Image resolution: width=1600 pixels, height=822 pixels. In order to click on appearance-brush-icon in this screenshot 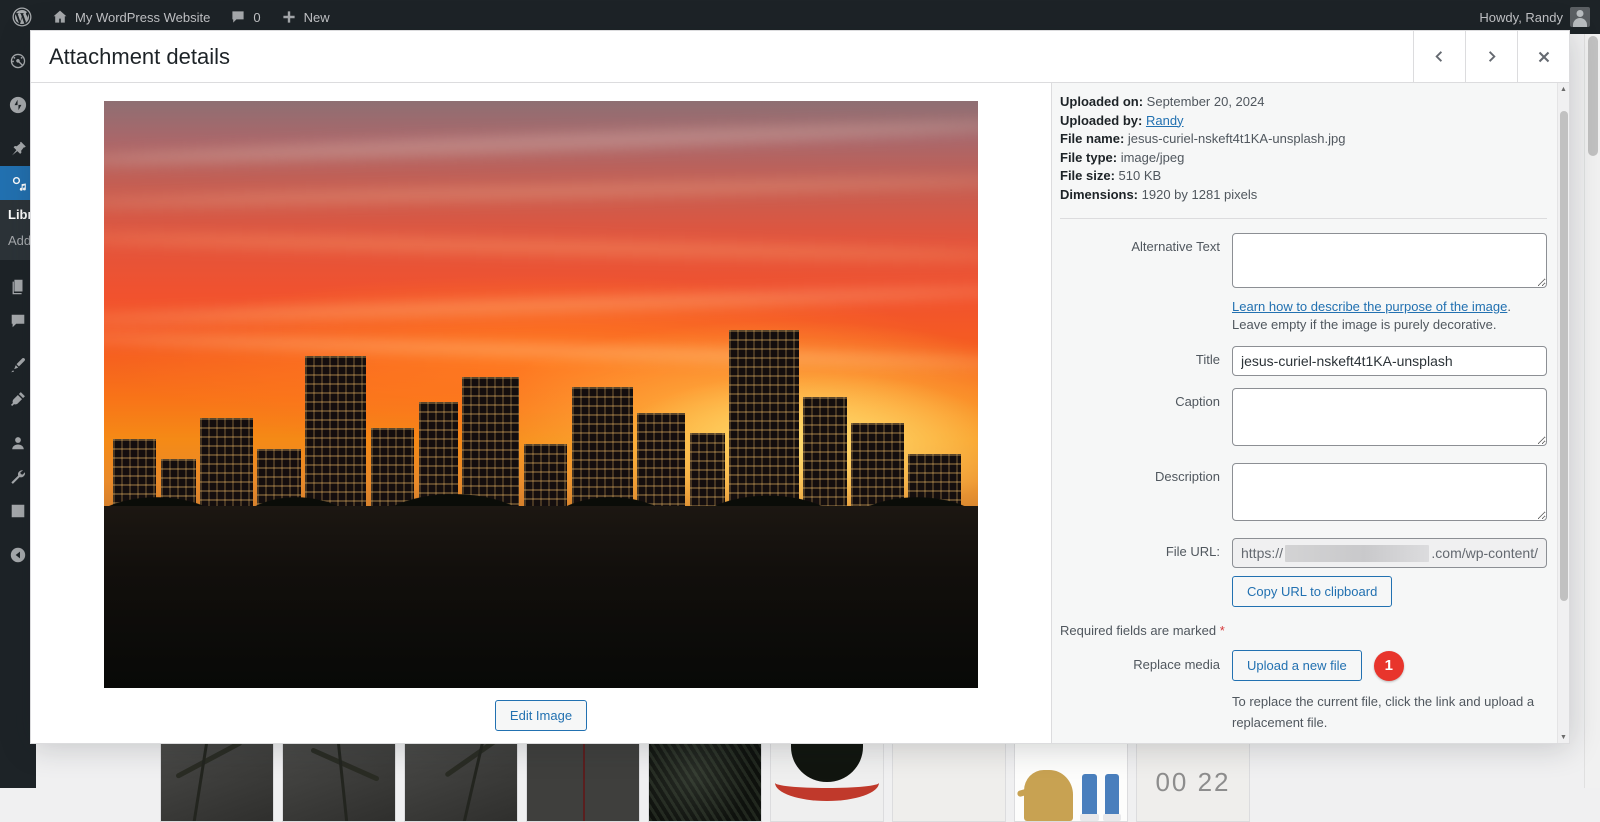, I will do `click(18, 365)`.